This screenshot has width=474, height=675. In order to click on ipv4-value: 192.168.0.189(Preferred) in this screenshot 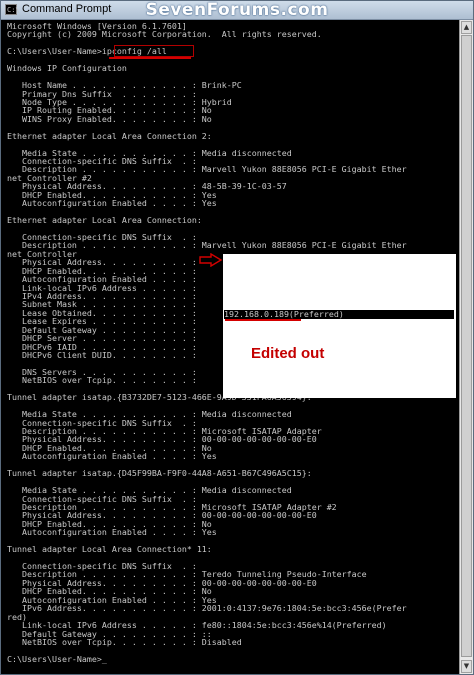, I will do `click(339, 314)`.